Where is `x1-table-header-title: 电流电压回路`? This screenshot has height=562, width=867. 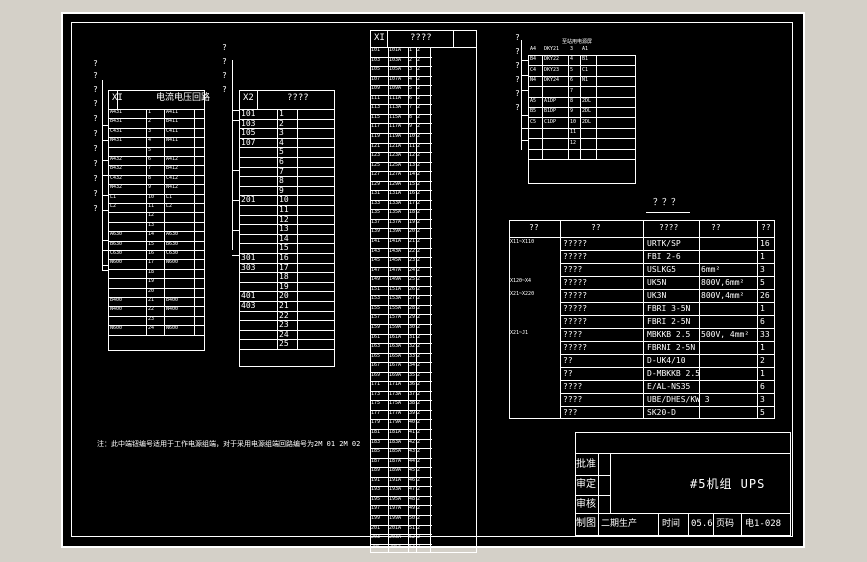 x1-table-header-title: 电流电压回路 is located at coordinates (183, 98).